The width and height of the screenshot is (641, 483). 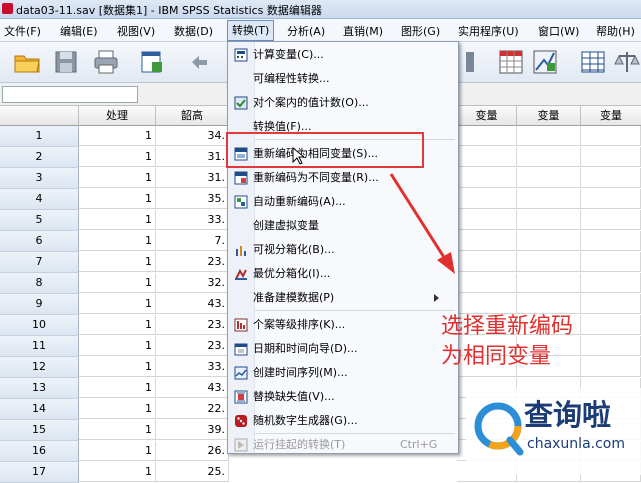 What do you see at coordinates (79, 31) in the screenshot?
I see `menu-edit: 编辑(E)` at bounding box center [79, 31].